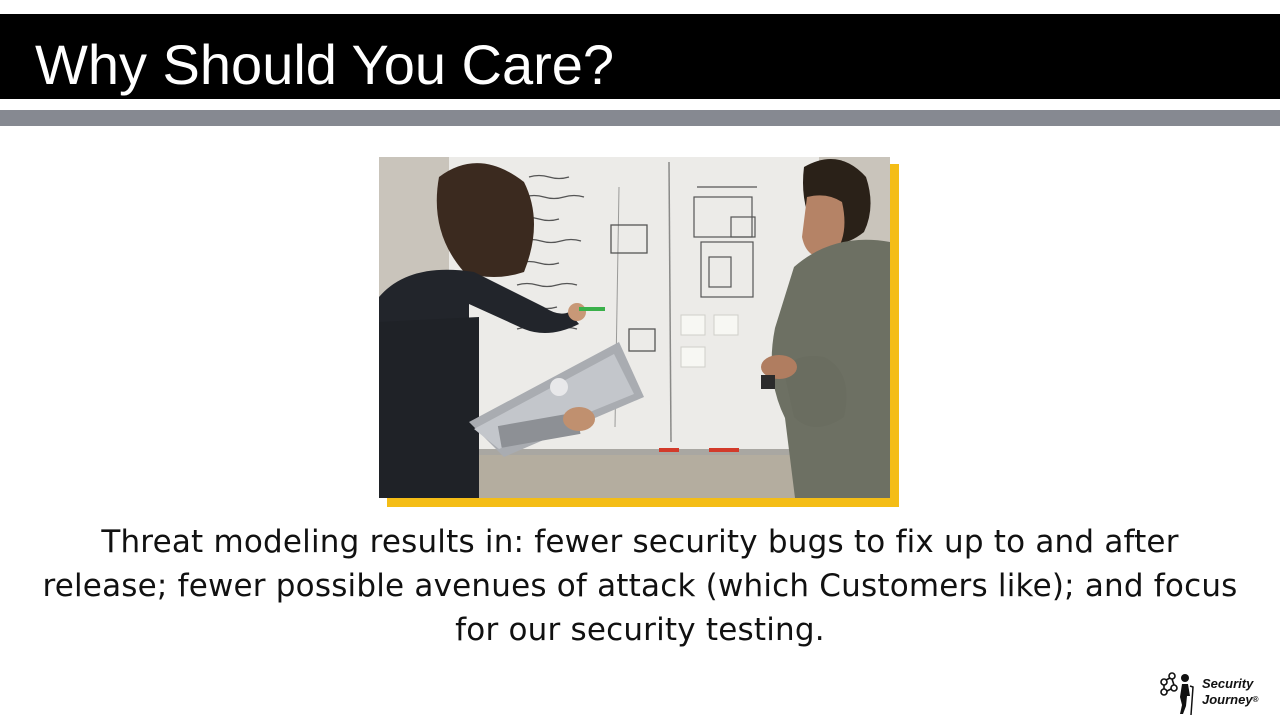 This screenshot has width=1280, height=721. What do you see at coordinates (640, 118) in the screenshot?
I see `title-divider` at bounding box center [640, 118].